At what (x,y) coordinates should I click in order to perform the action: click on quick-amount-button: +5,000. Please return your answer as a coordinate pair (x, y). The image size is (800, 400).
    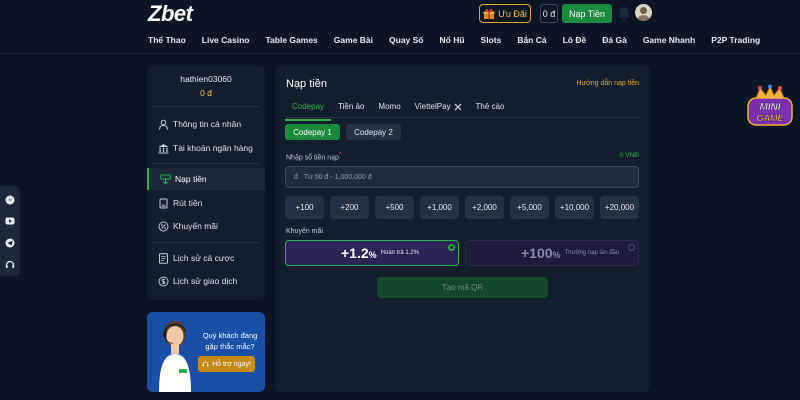
    Looking at the image, I should click on (529, 207).